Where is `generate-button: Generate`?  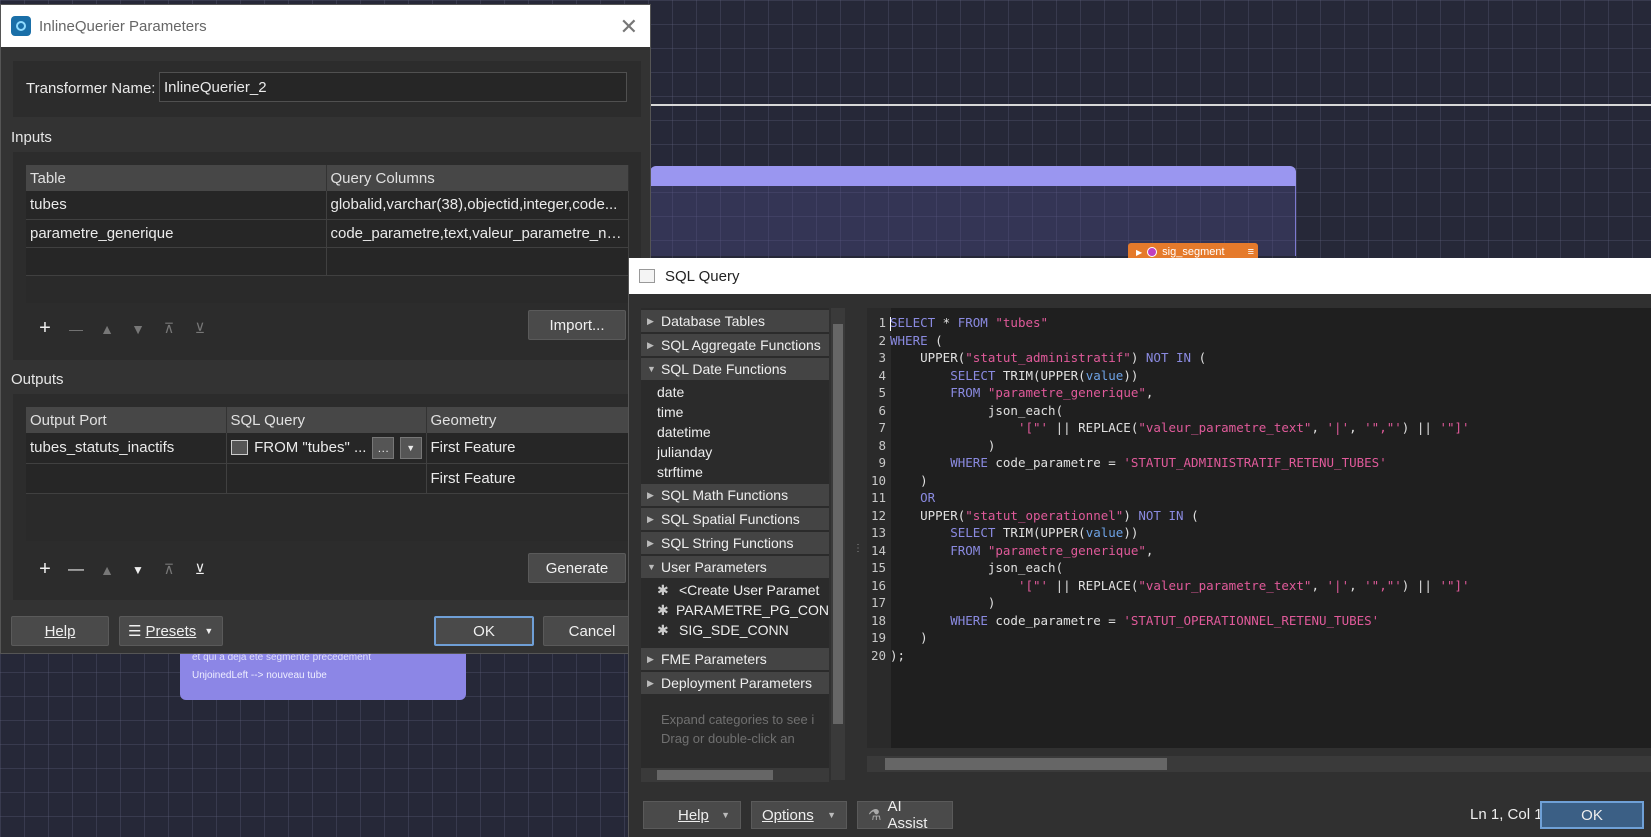 generate-button: Generate is located at coordinates (577, 568).